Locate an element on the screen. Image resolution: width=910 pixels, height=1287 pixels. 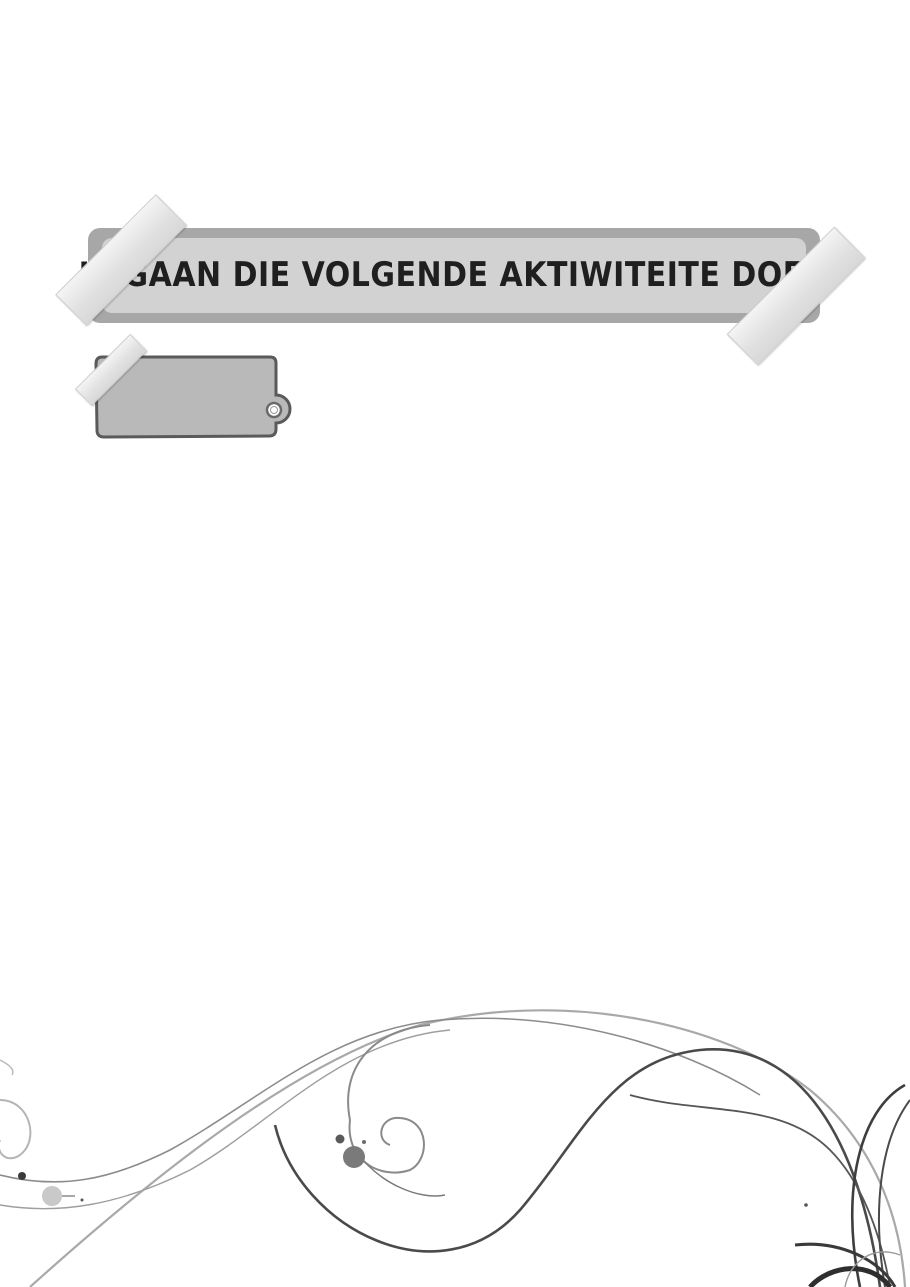
banner-inner-panel: JY GAAN DIE VOLGENDE AKTIWITEITE DOEN is located at coordinates (454, 275).